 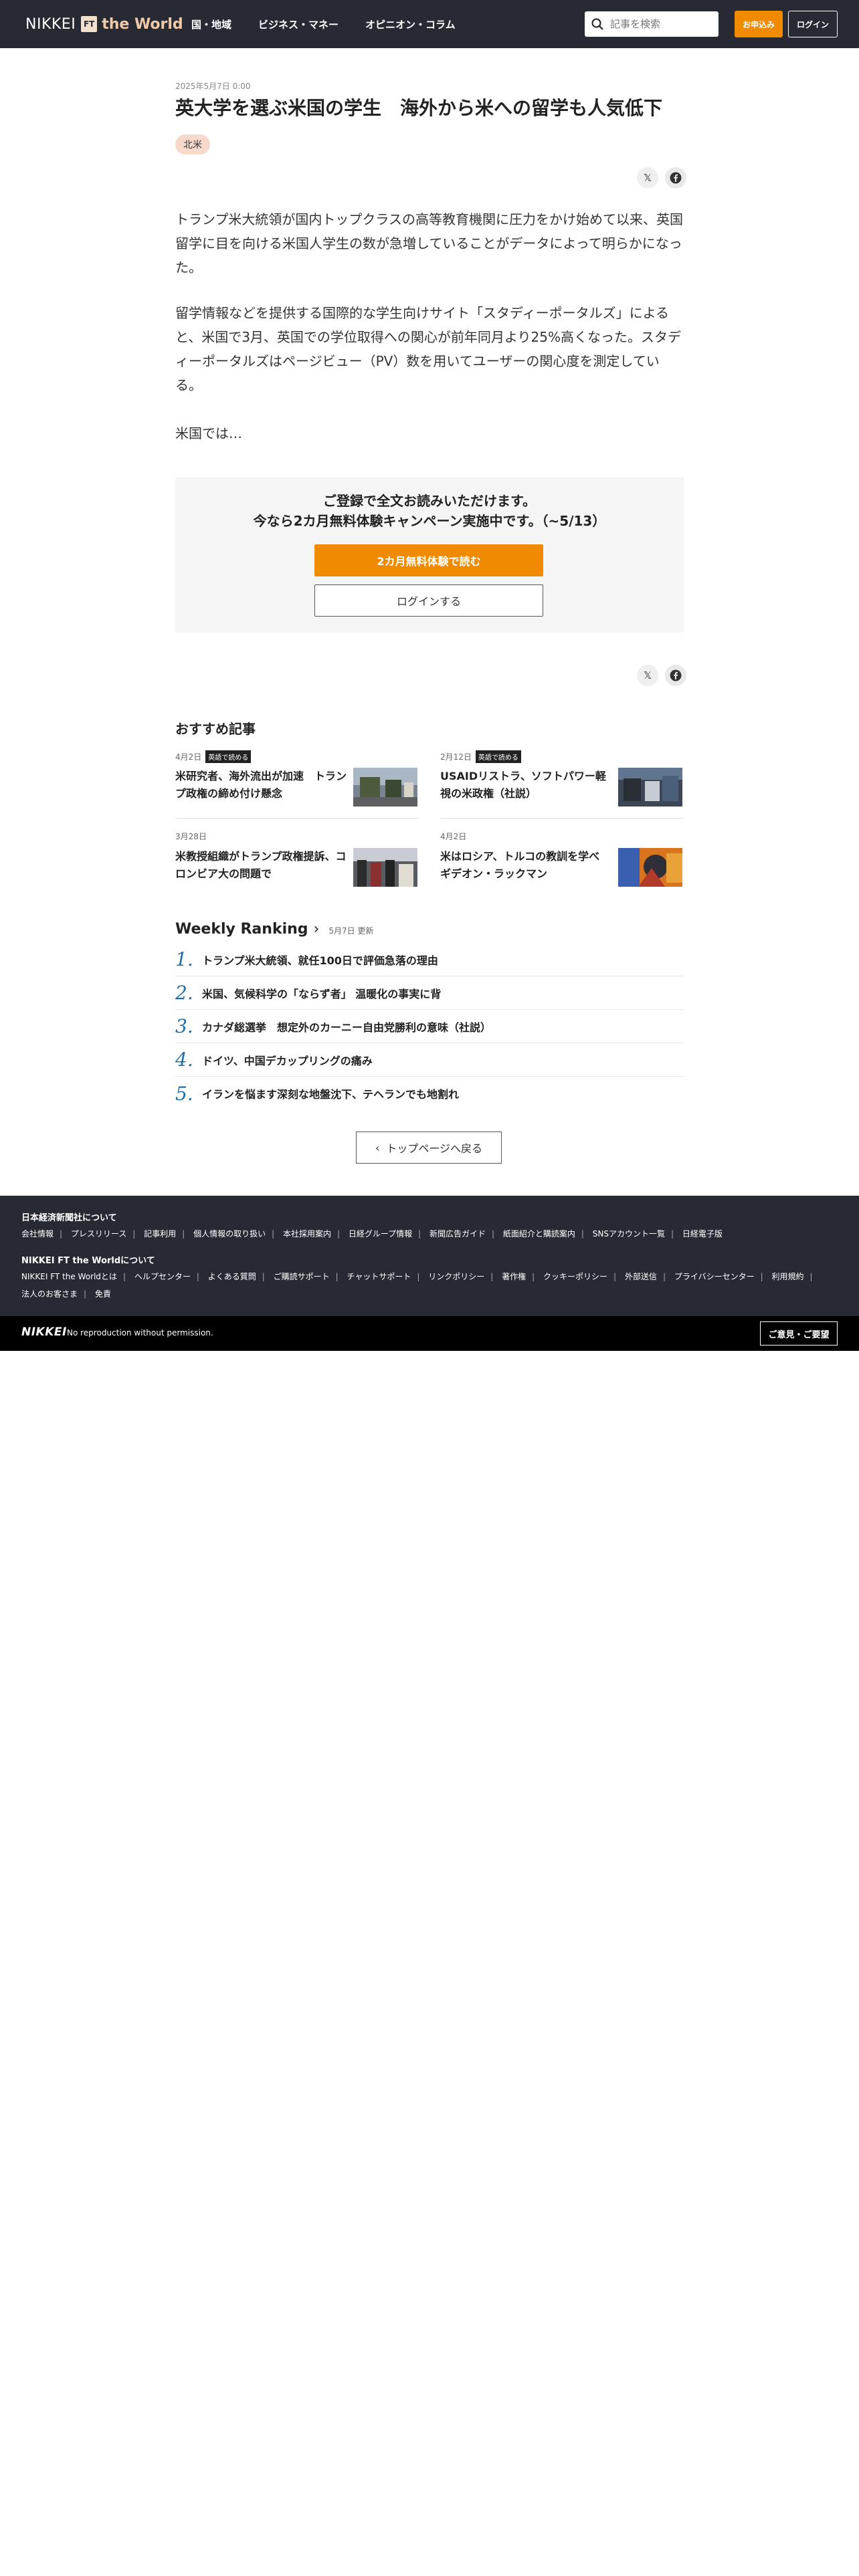 I want to click on rank-title: ドイツ、中国デカップリングの痛み, so click(x=288, y=1060).